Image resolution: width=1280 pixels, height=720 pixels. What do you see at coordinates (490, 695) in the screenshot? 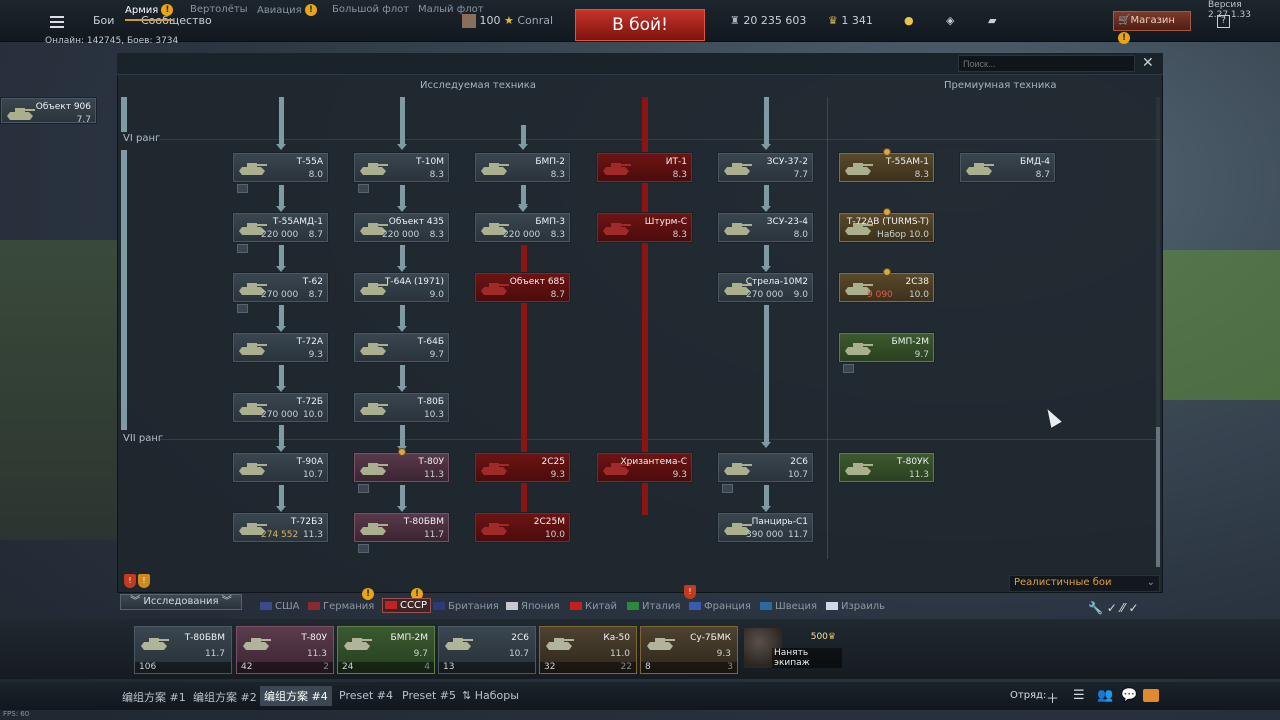
I see `presets-menu: ⇅ Наборы` at bounding box center [490, 695].